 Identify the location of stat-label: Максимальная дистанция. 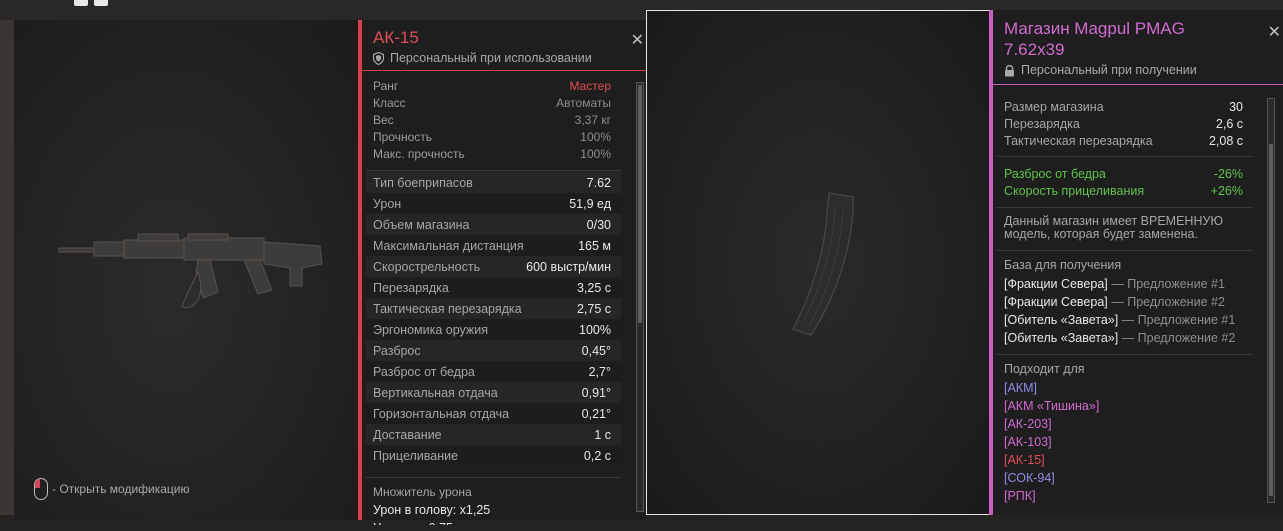
(448, 245).